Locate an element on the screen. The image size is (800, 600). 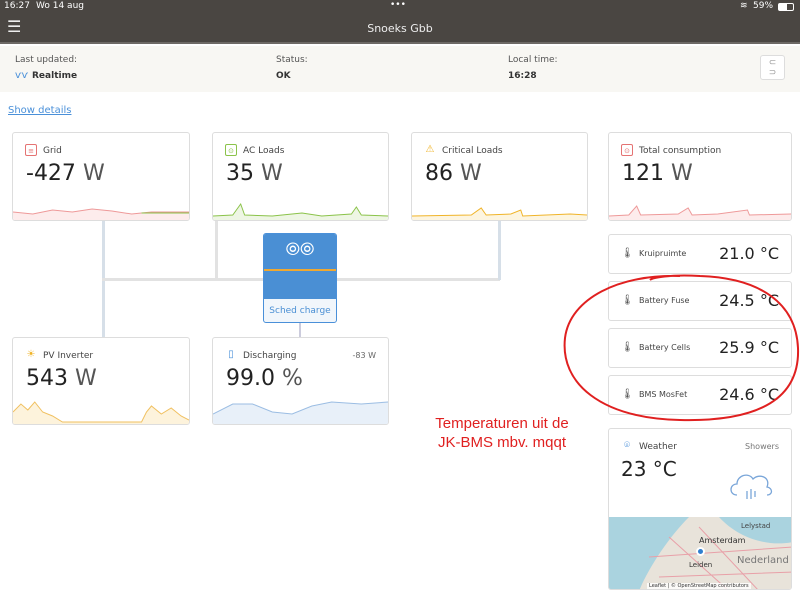
local-time-label: Local time: is located at coordinates (533, 60).